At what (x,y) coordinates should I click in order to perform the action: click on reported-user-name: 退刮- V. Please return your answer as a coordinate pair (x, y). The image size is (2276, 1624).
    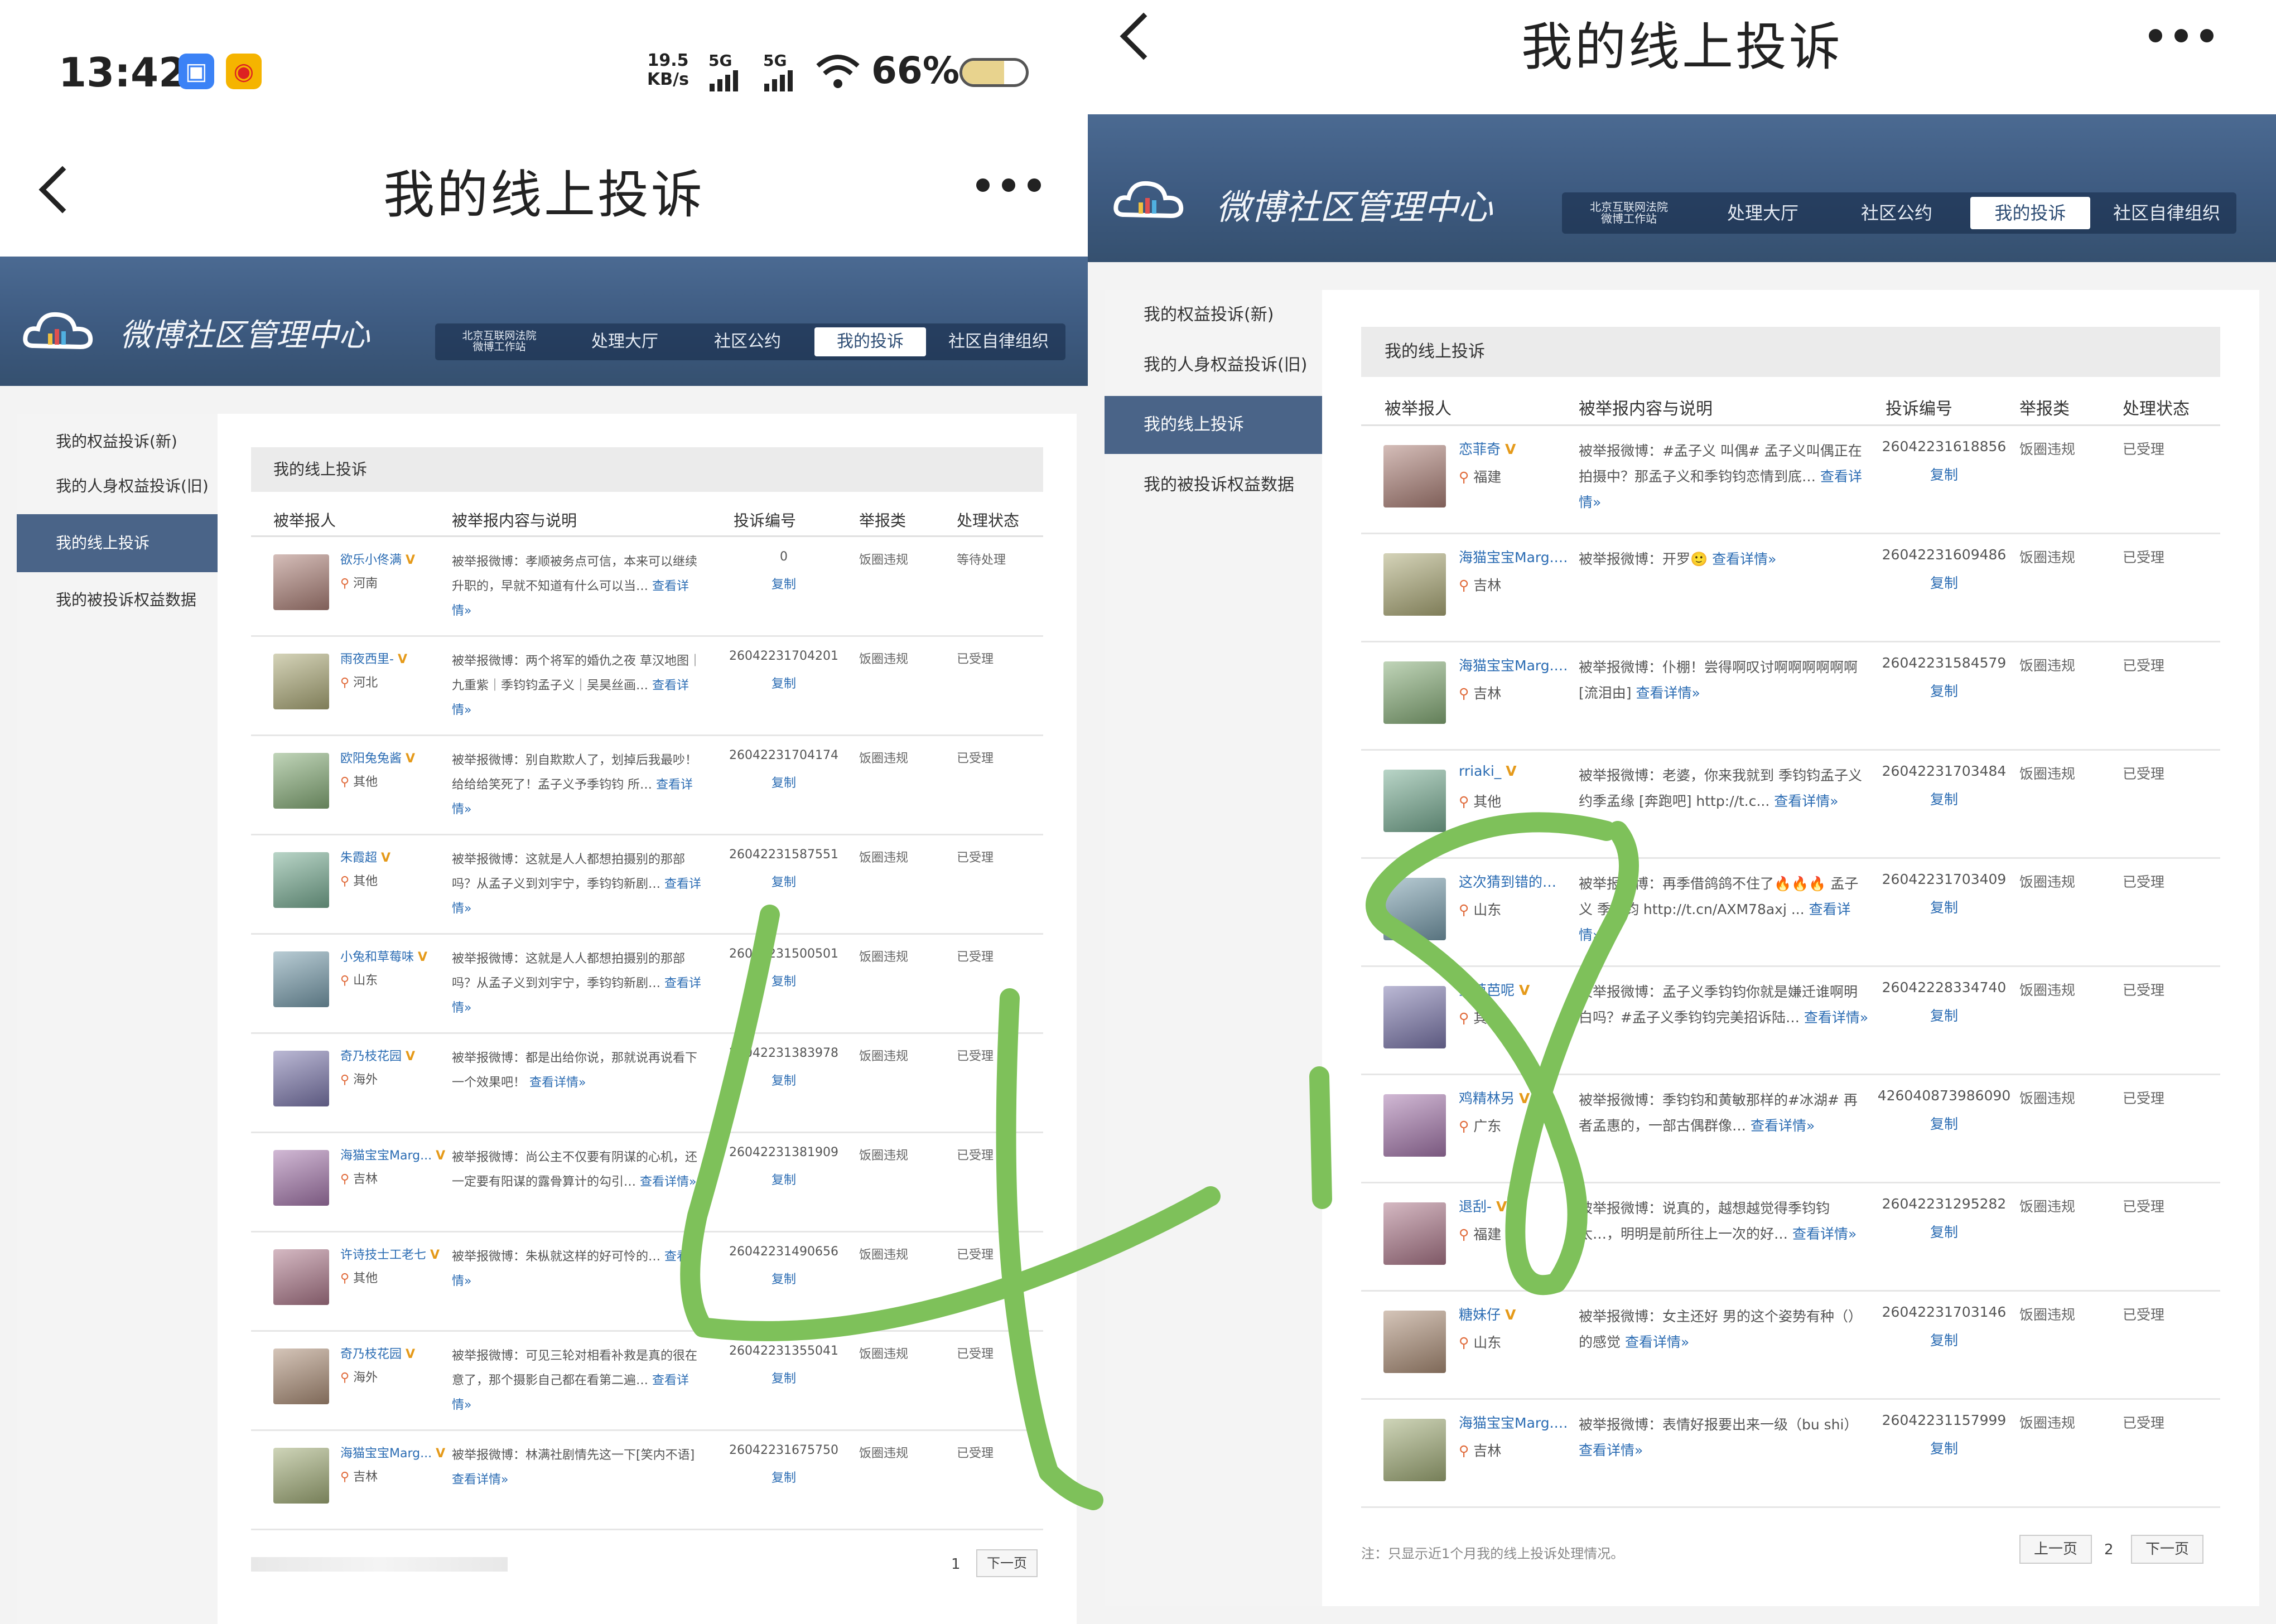
    Looking at the image, I should click on (1514, 1206).